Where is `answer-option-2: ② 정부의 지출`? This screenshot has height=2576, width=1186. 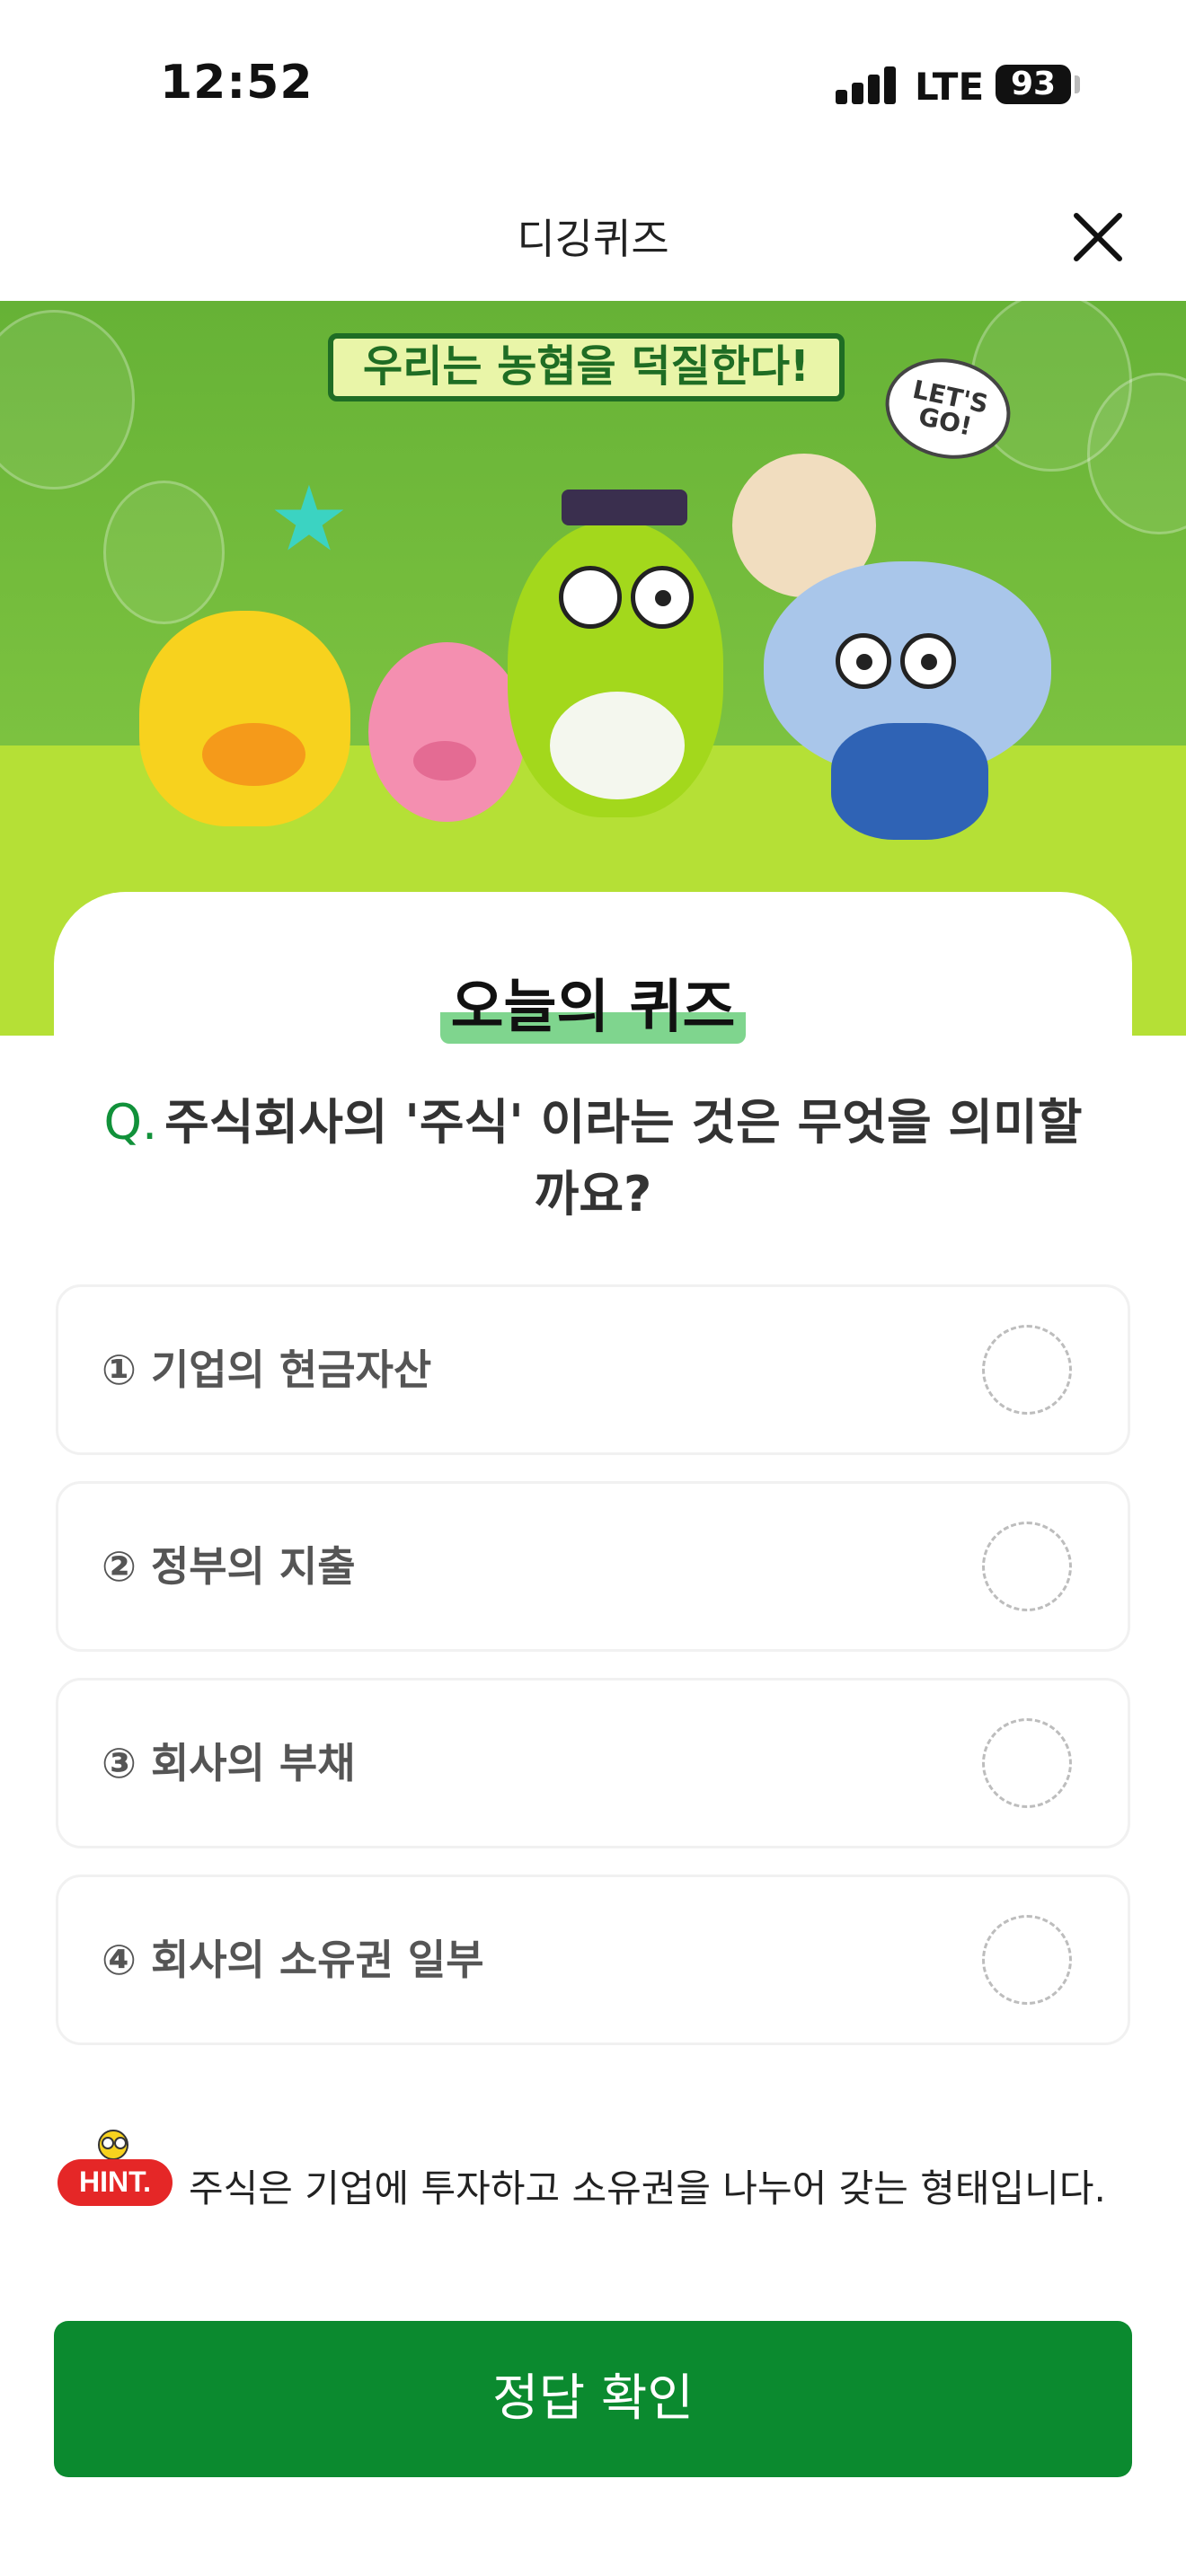 answer-option-2: ② 정부의 지출 is located at coordinates (593, 1566).